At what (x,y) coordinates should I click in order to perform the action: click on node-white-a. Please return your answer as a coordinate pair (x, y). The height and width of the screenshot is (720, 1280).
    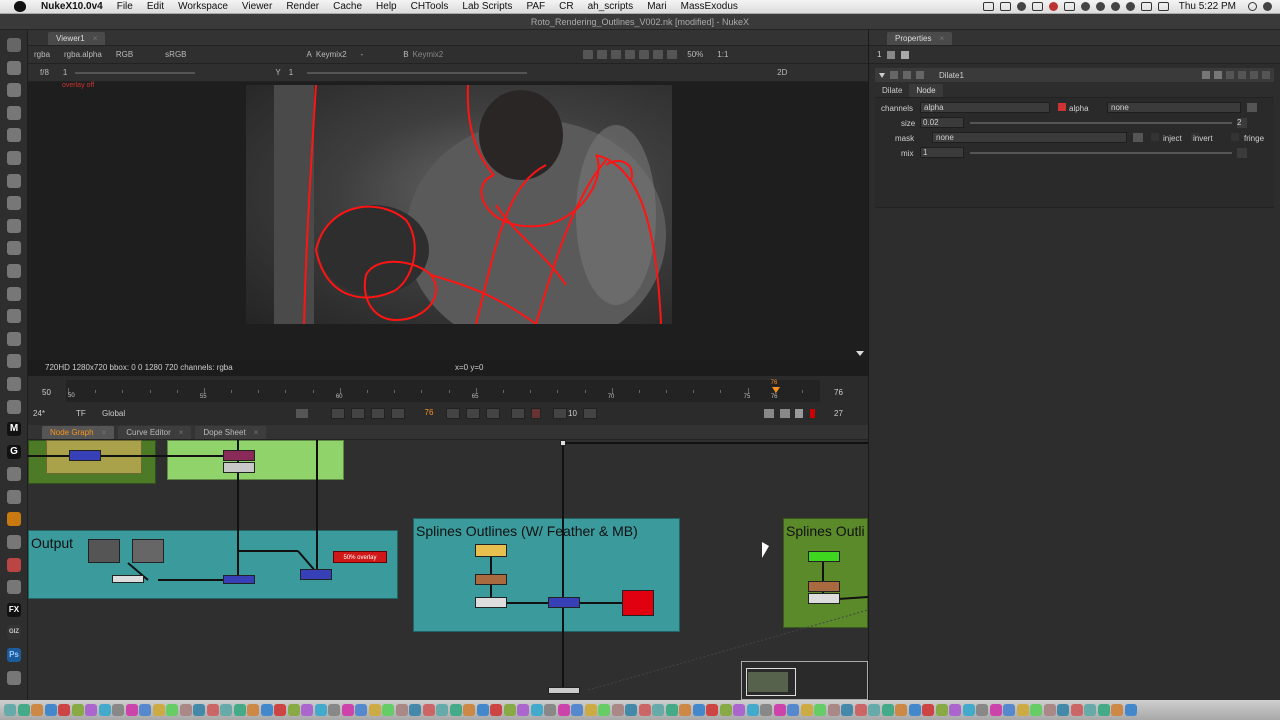
    Looking at the image, I should click on (128, 579).